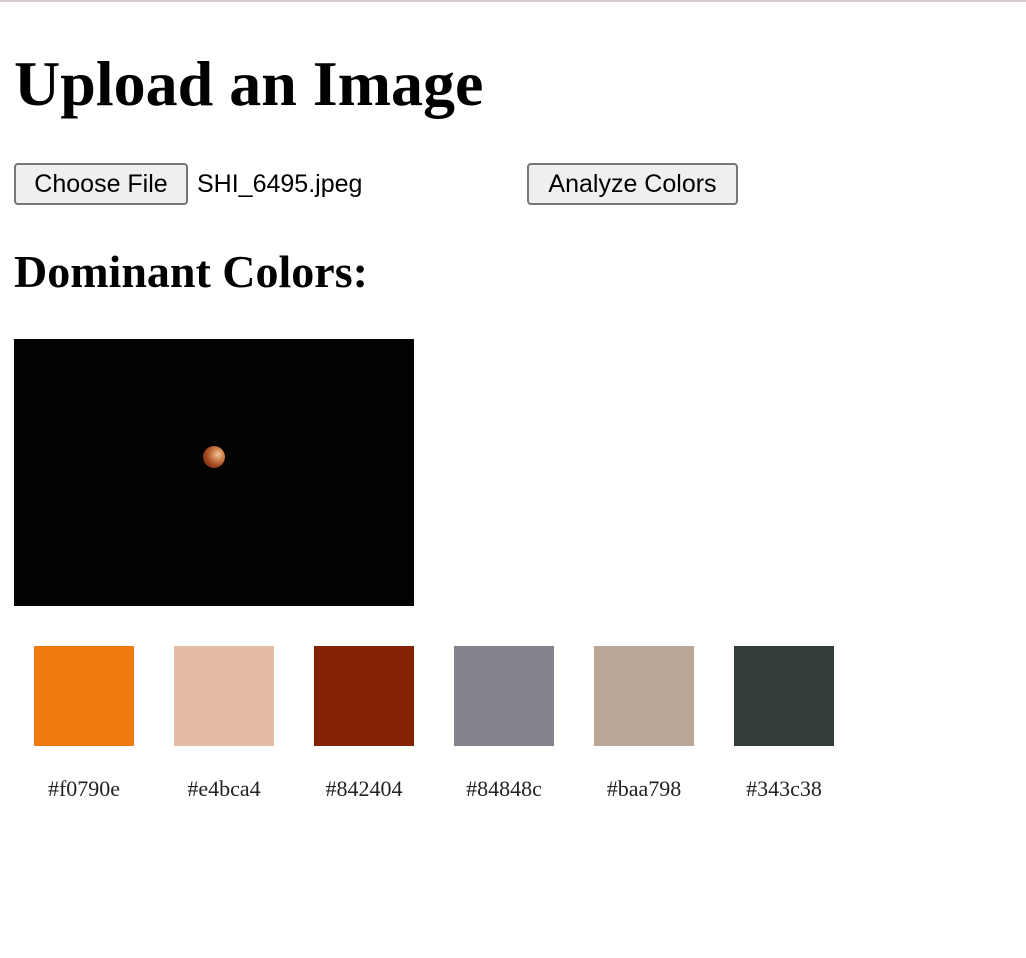 The width and height of the screenshot is (1026, 958). What do you see at coordinates (280, 184) in the screenshot?
I see `selected-file-name: SHI_6495.jpeg` at bounding box center [280, 184].